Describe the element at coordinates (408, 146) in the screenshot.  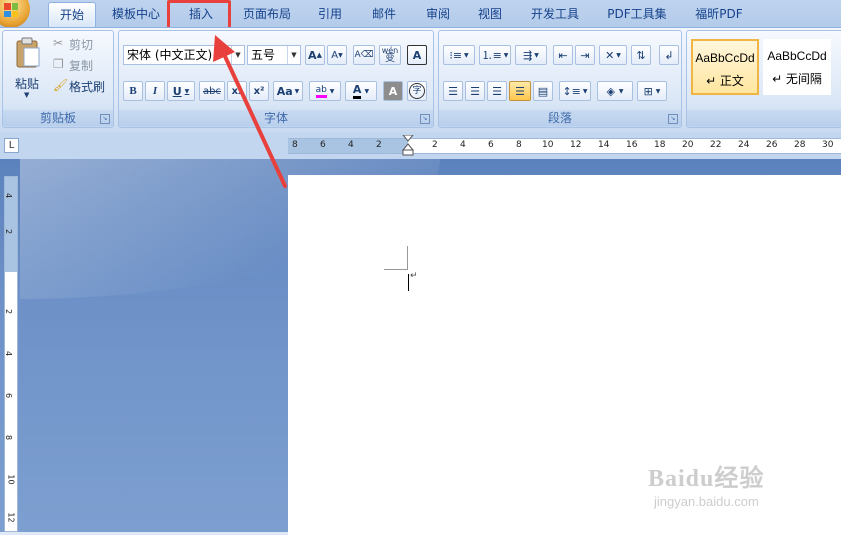
I see `indent-marker-icon` at that location.